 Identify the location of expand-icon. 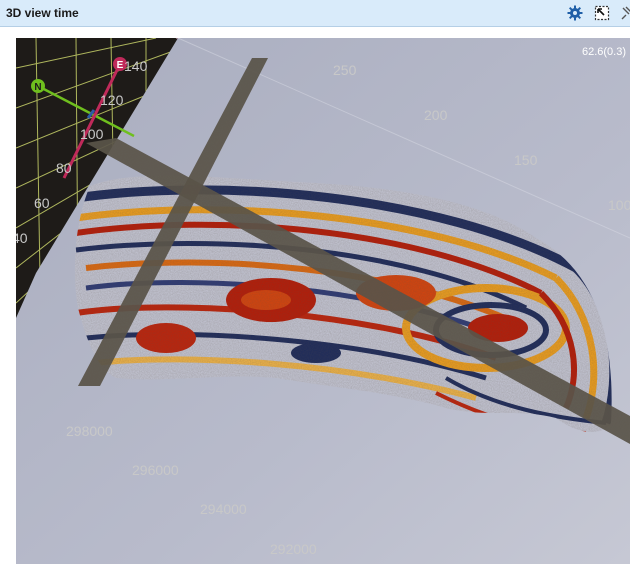
(602, 13).